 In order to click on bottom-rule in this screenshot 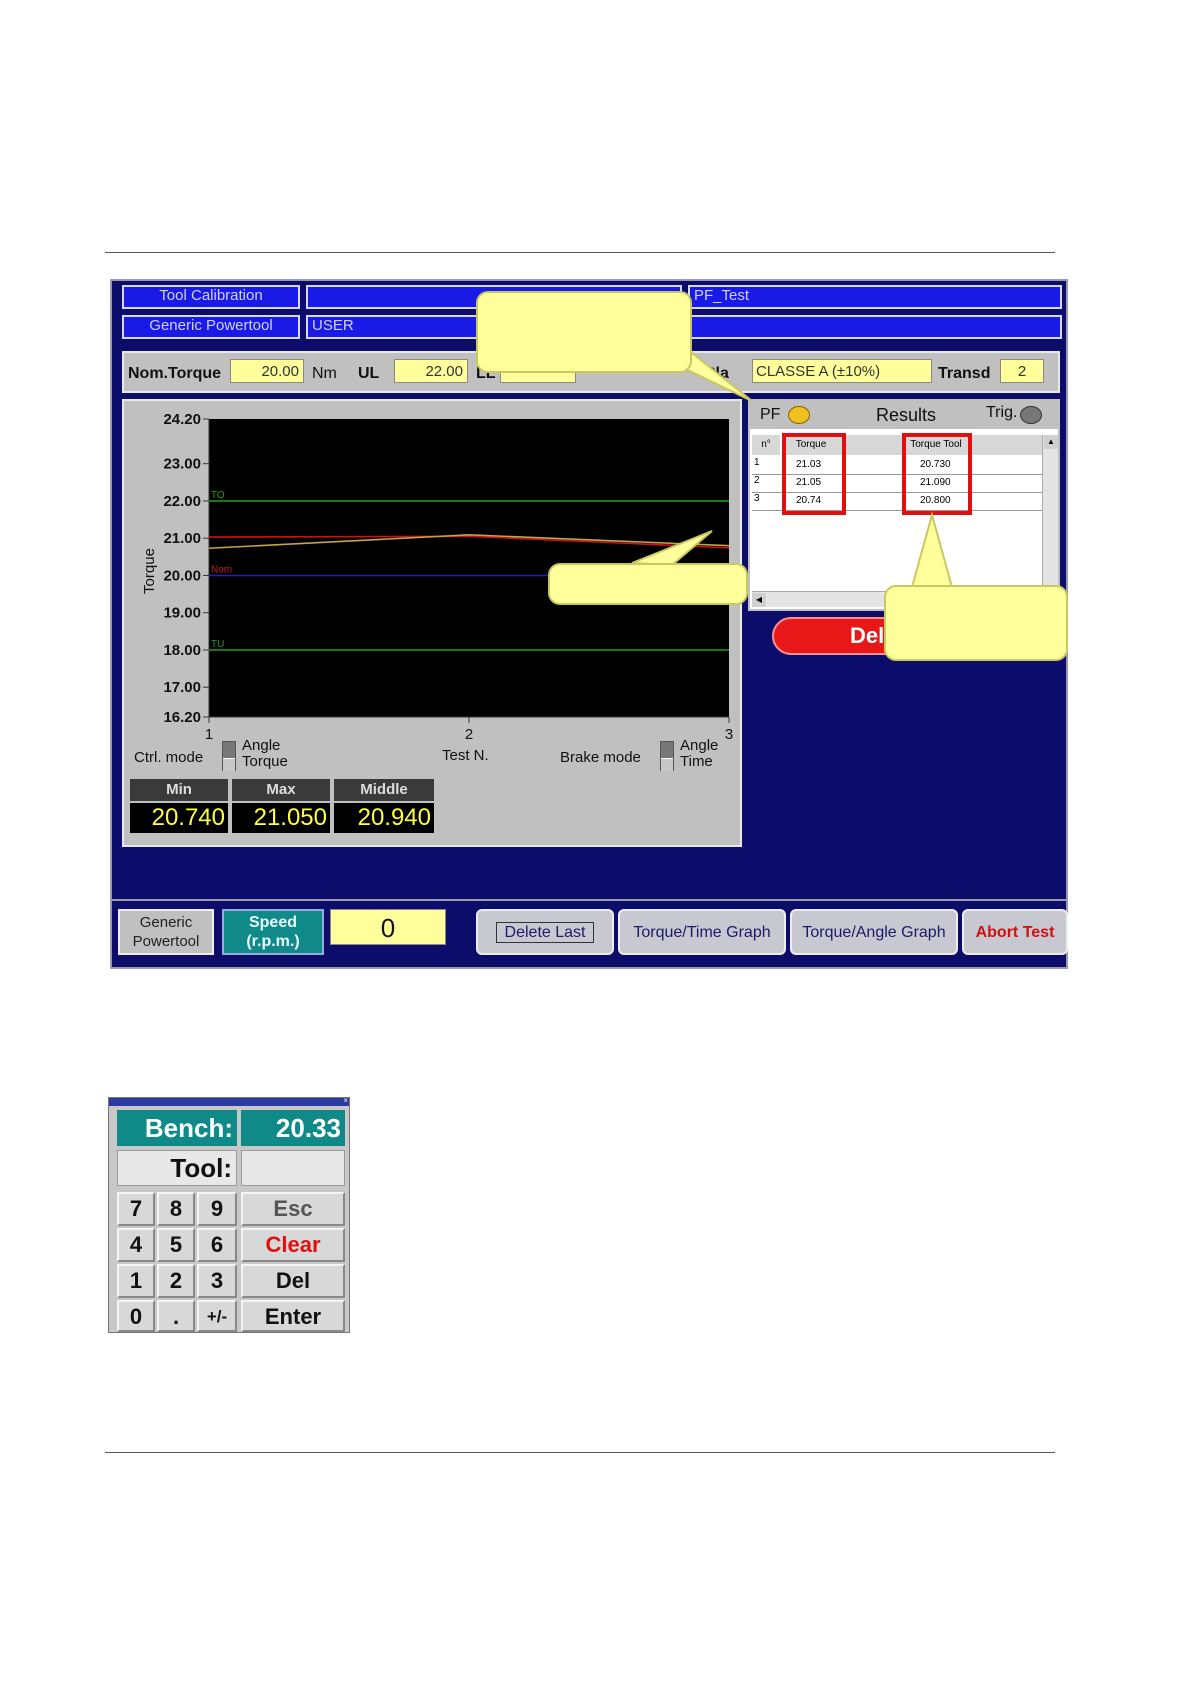, I will do `click(580, 1452)`.